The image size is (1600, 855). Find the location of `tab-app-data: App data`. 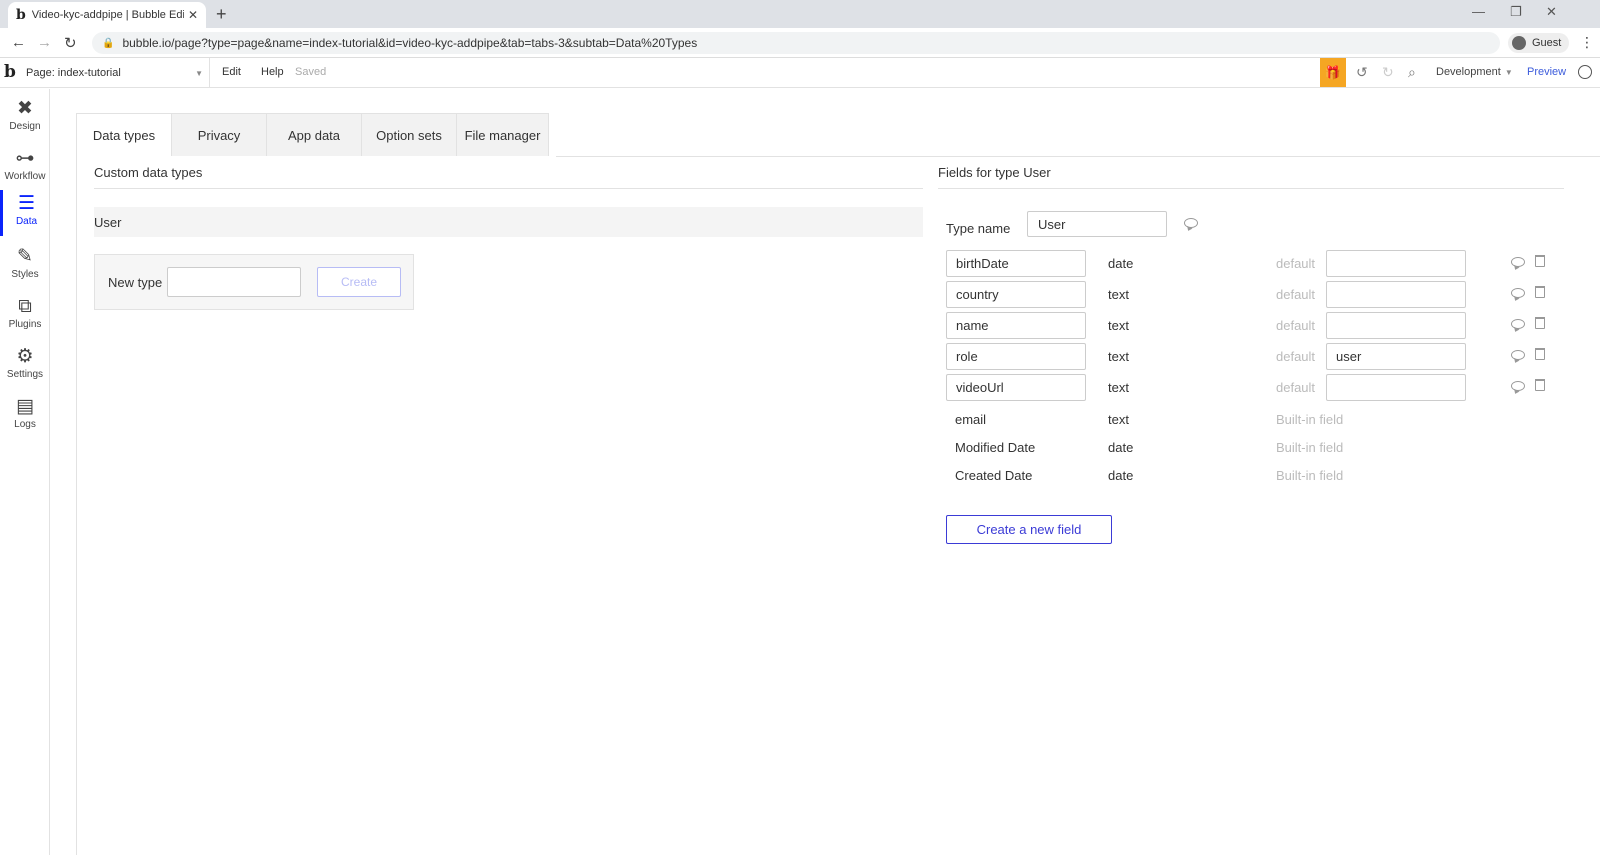

tab-app-data: App data is located at coordinates (314, 134).